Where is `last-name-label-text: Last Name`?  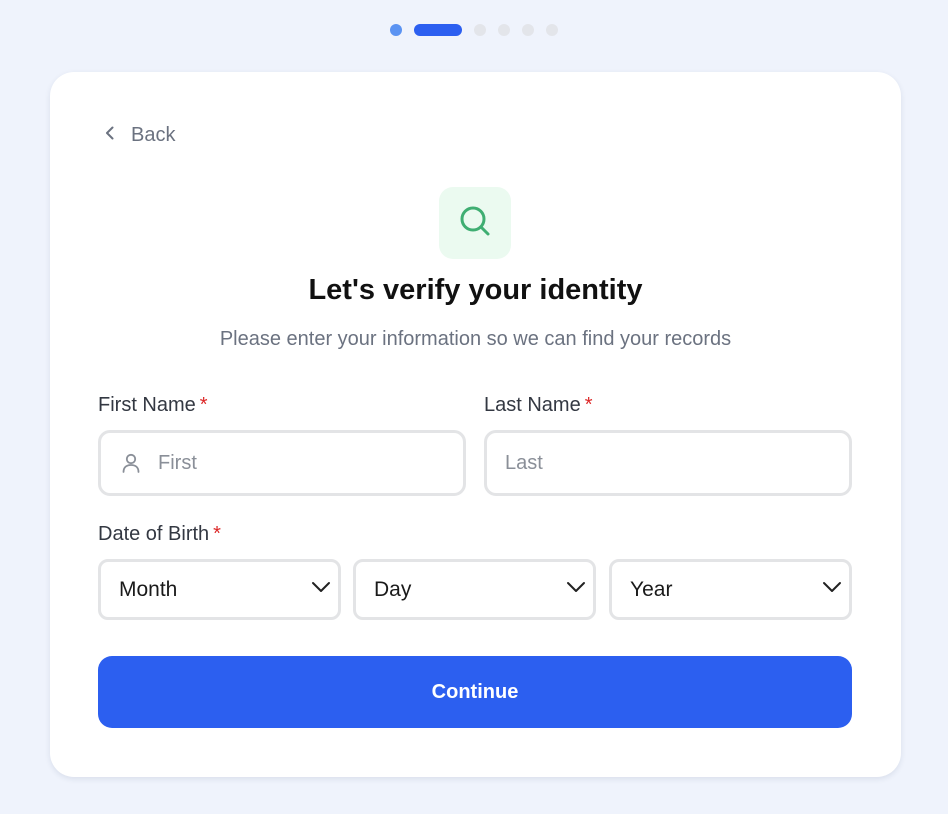 last-name-label-text: Last Name is located at coordinates (532, 405).